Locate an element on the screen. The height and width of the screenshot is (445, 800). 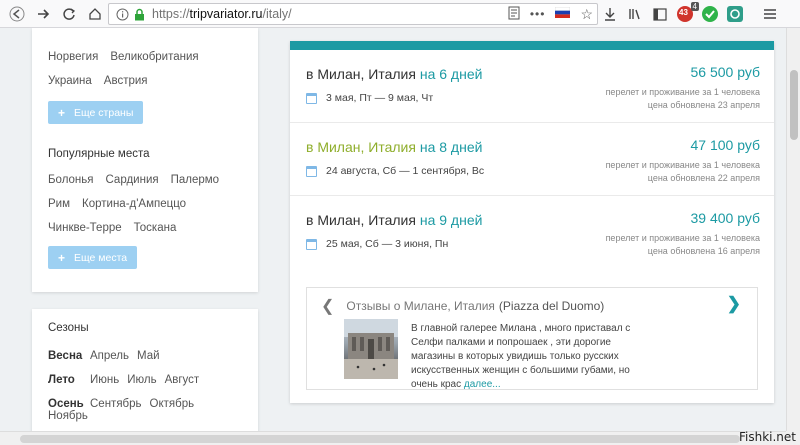
accent-bar is located at coordinates (532, 45).